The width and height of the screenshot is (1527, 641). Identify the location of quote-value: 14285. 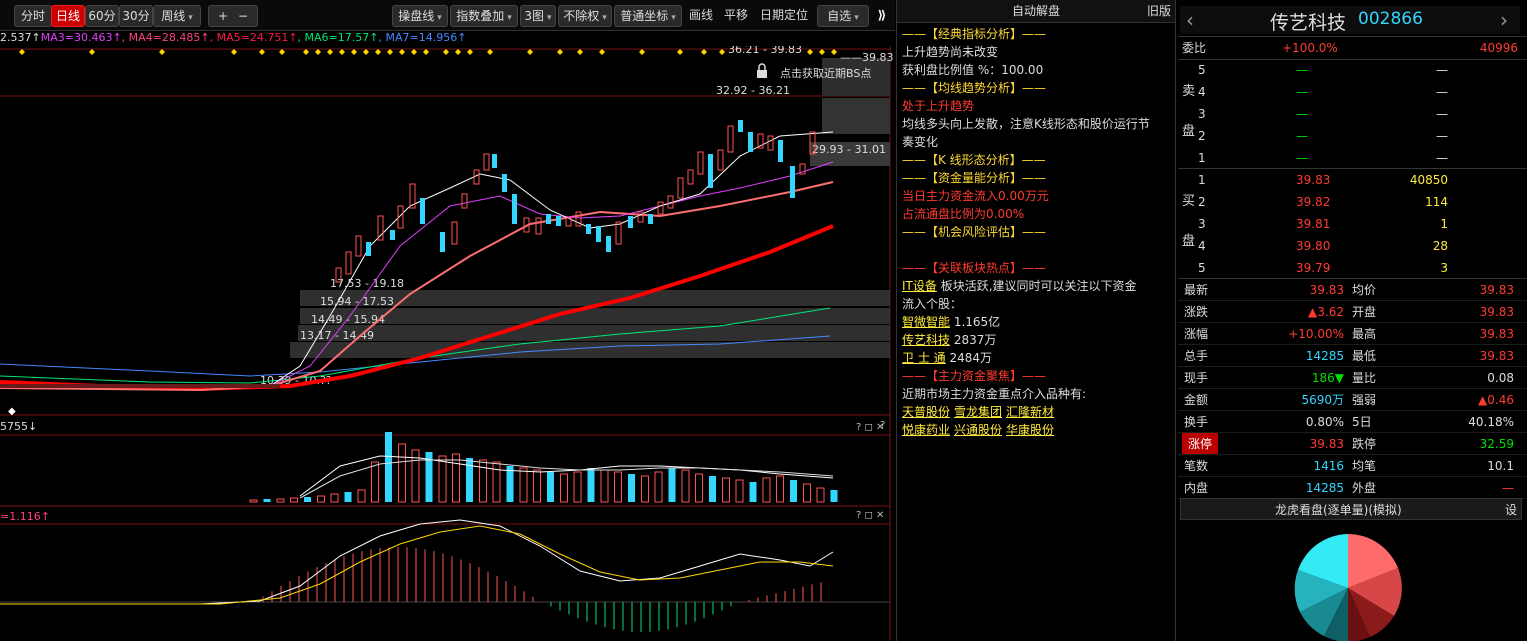
(1324, 356).